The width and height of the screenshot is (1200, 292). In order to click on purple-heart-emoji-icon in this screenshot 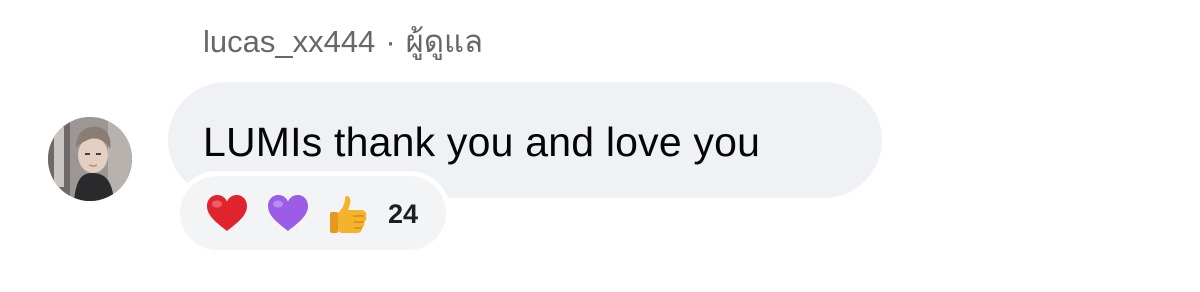, I will do `click(288, 214)`.